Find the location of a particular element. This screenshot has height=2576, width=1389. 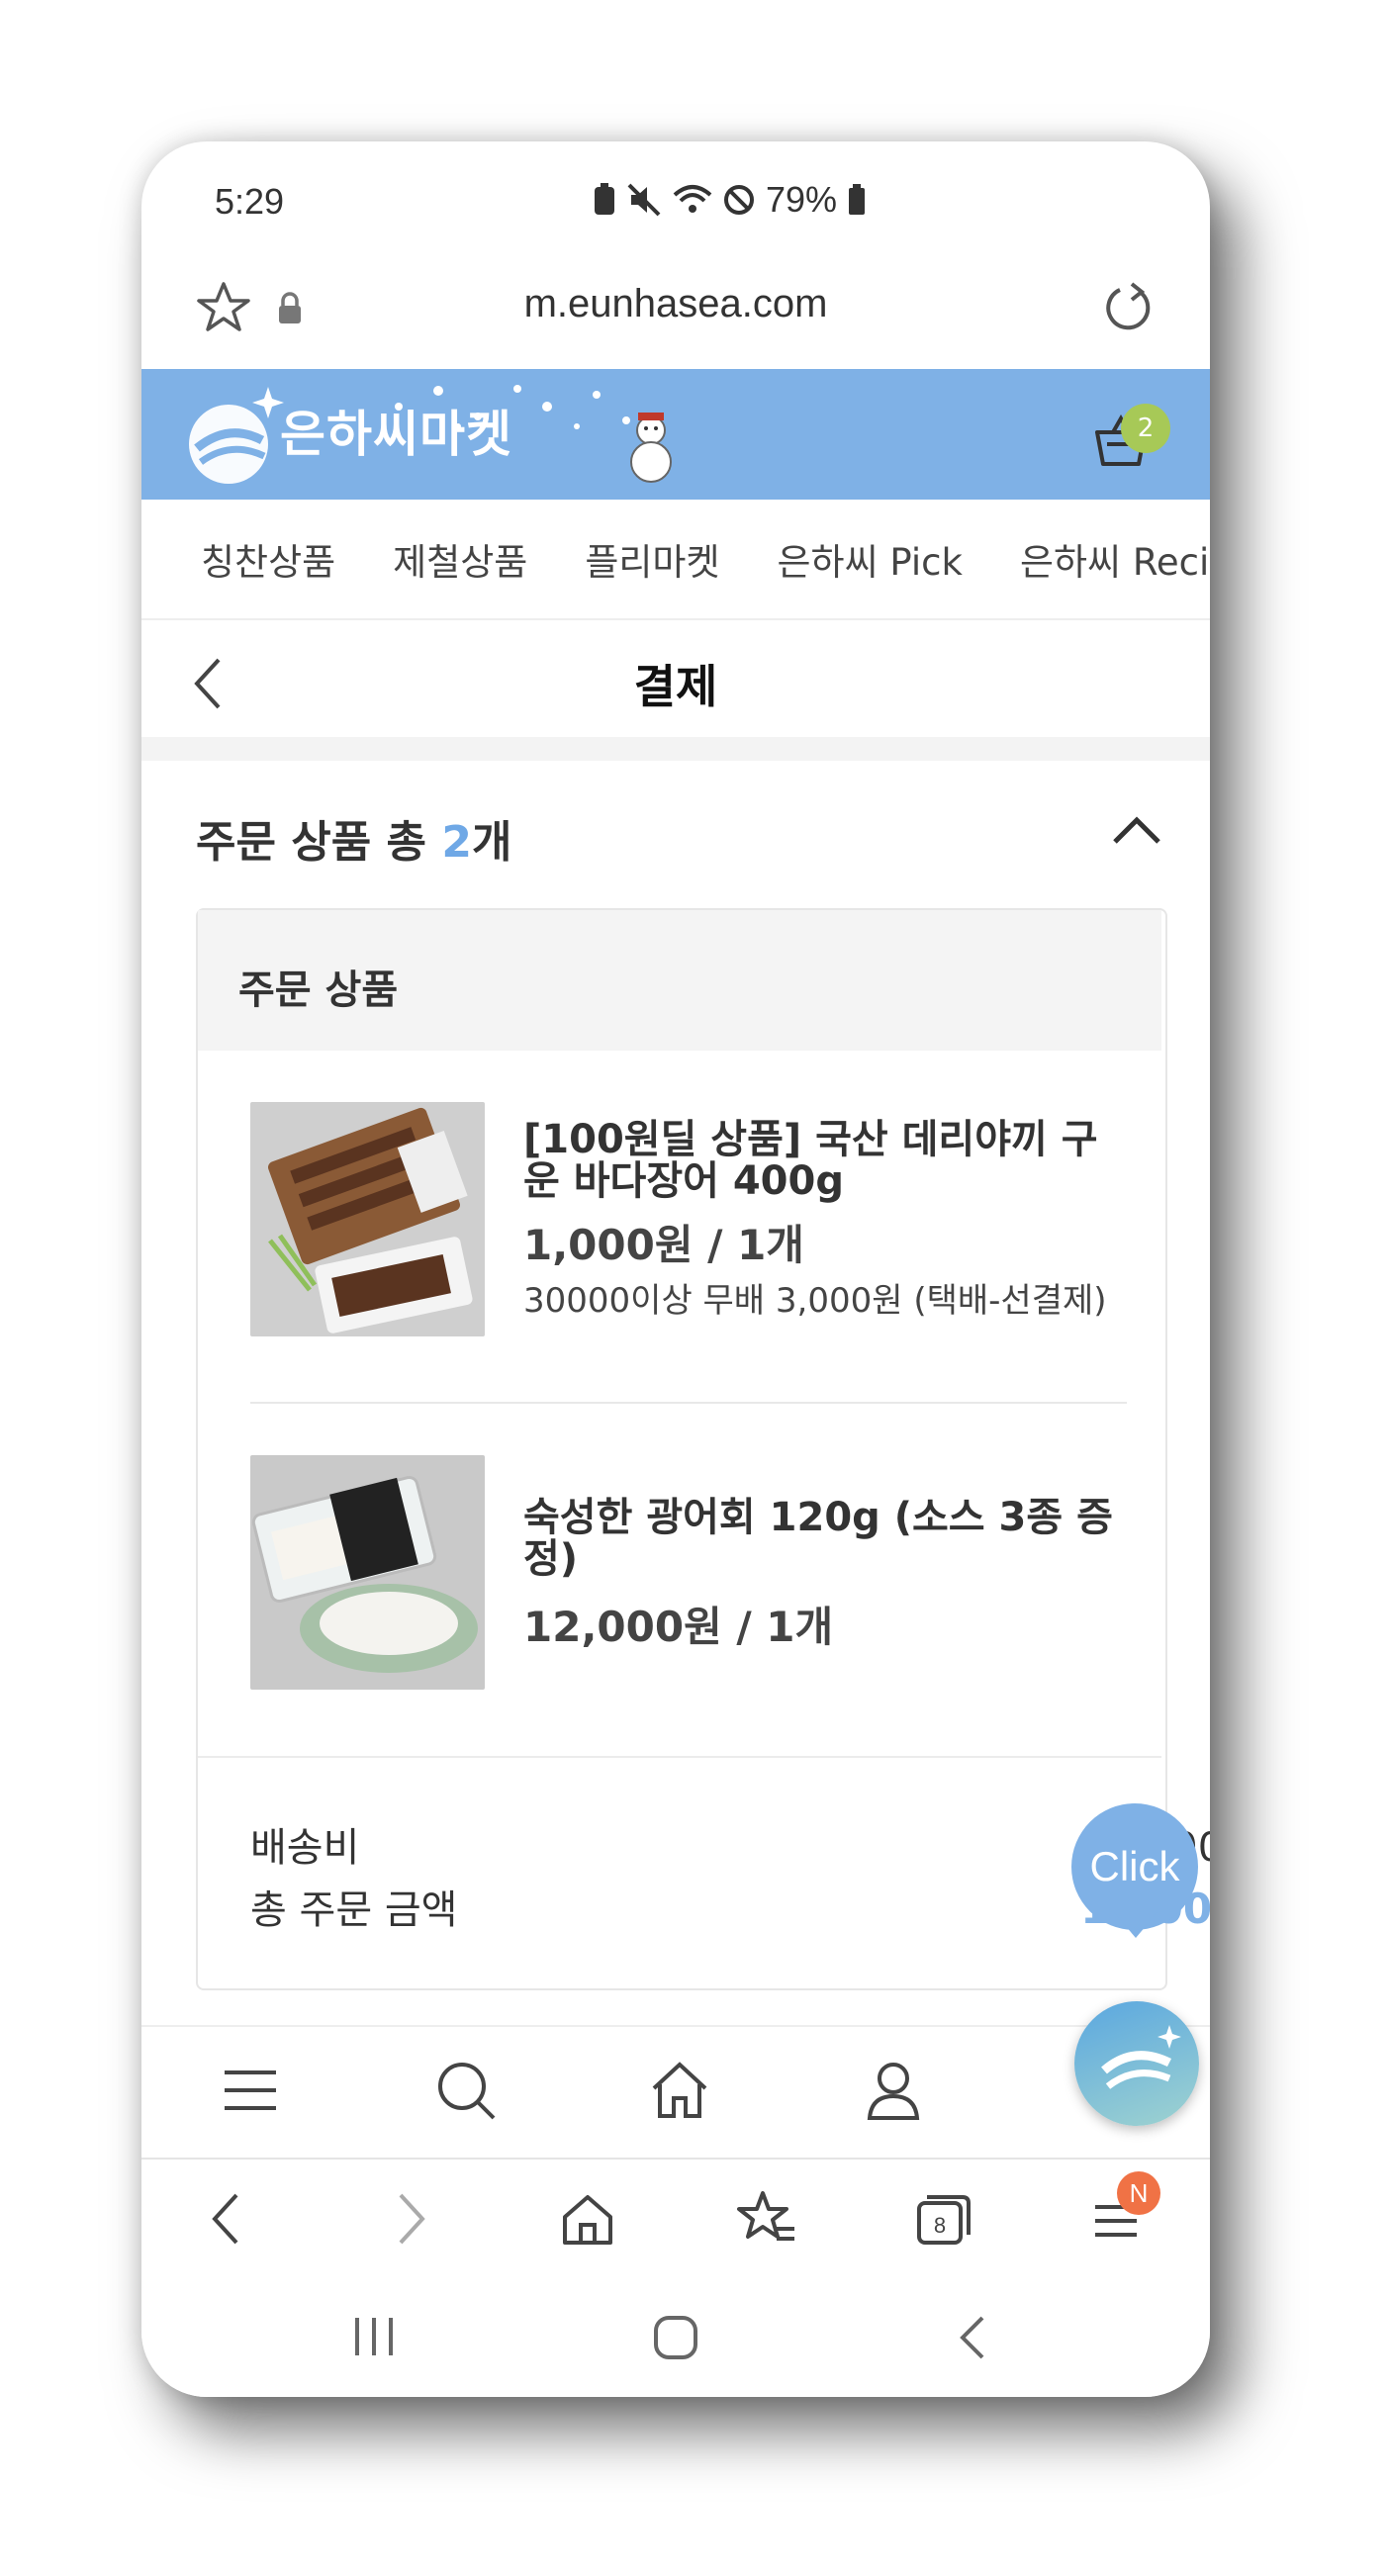

system-home-icon is located at coordinates (675, 2338).